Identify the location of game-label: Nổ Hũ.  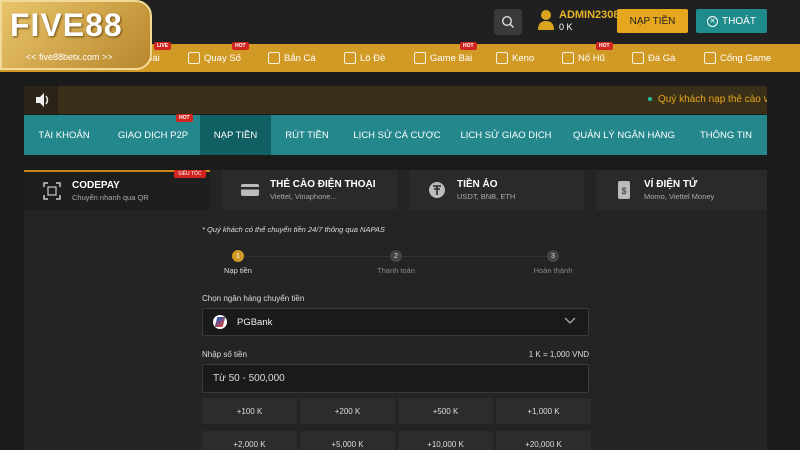
(591, 58).